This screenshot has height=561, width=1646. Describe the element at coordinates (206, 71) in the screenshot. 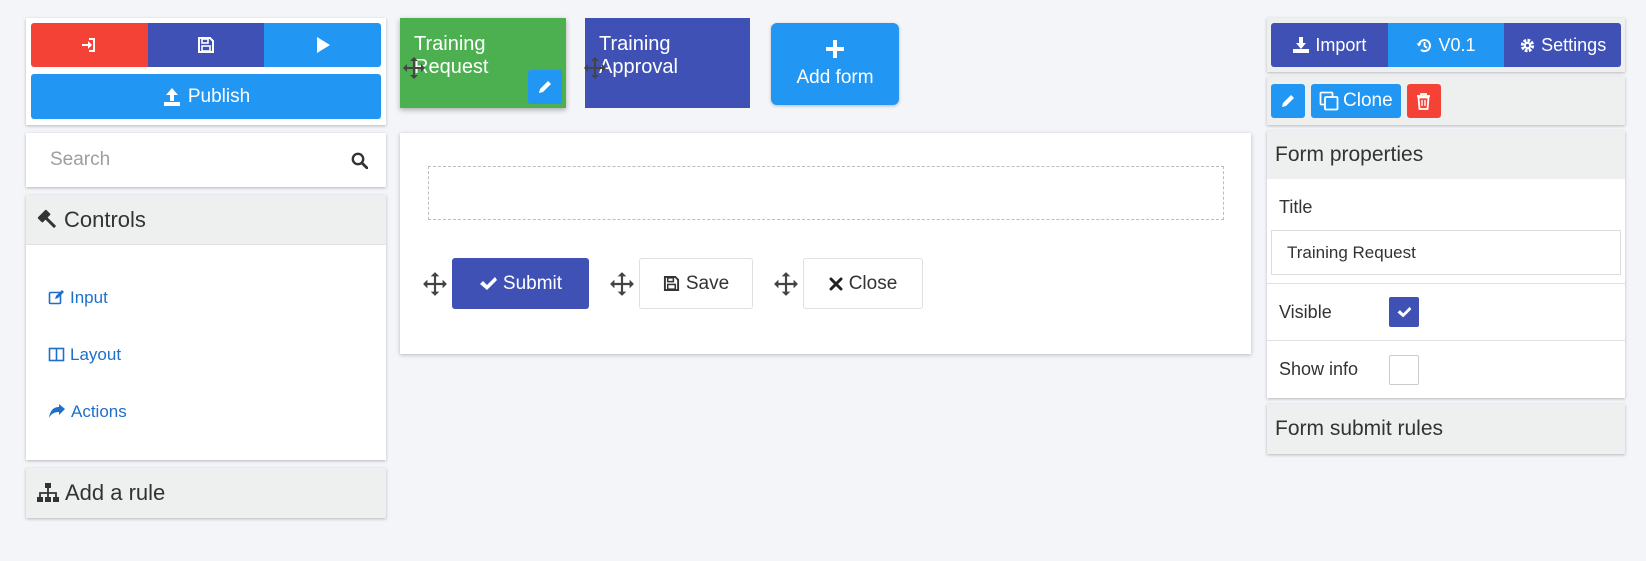

I see `main-toolbar: Publish` at that location.